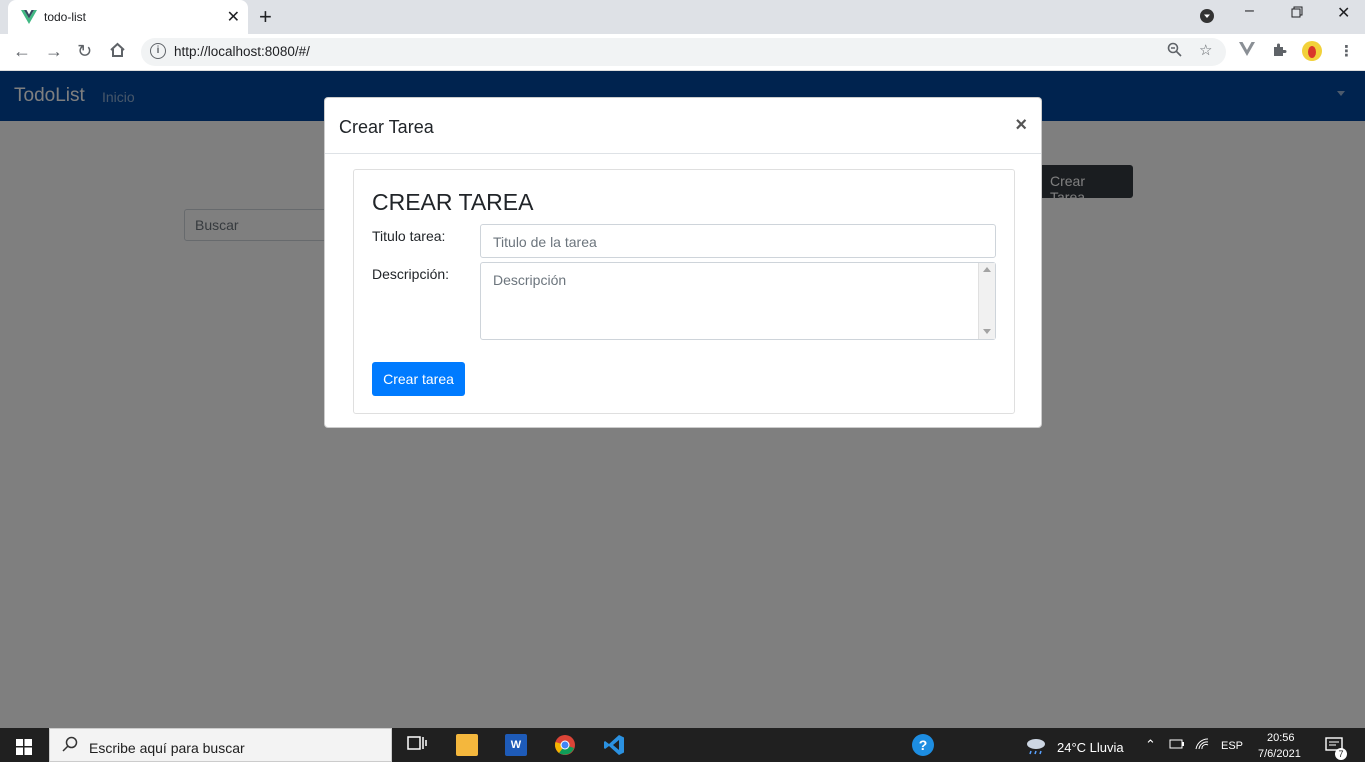 This screenshot has width=1365, height=764. I want to click on tab-title: todo-list, so click(65, 17).